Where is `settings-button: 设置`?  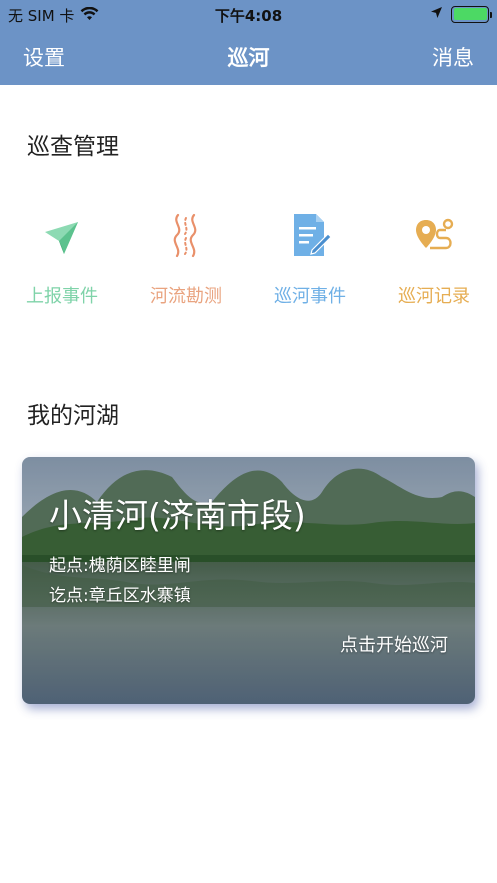
settings-button: 设置 is located at coordinates (44, 57).